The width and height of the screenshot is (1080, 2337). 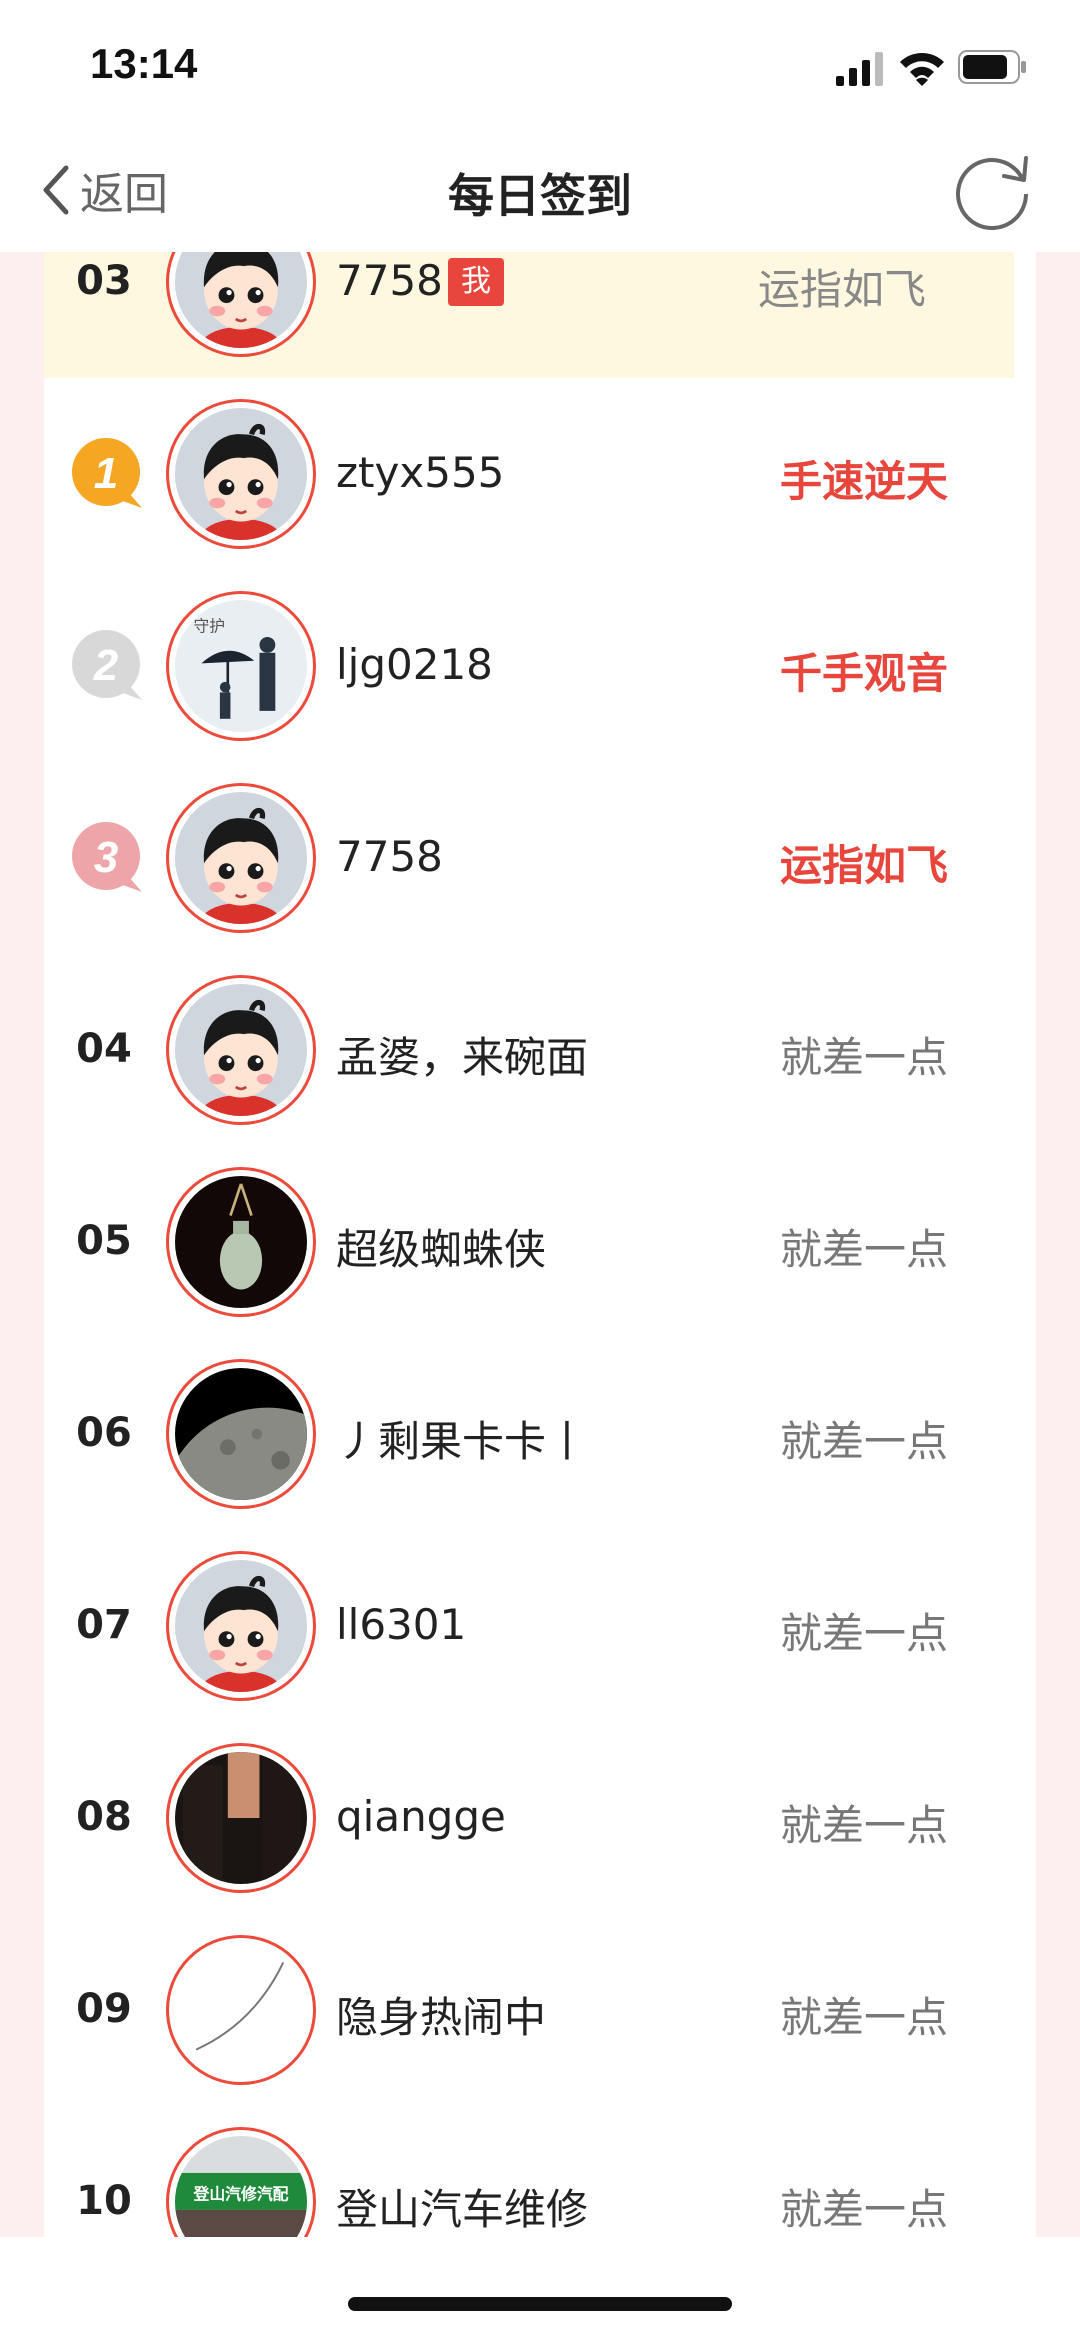 What do you see at coordinates (104, 281) in the screenshot?
I see `rank-number: 03` at bounding box center [104, 281].